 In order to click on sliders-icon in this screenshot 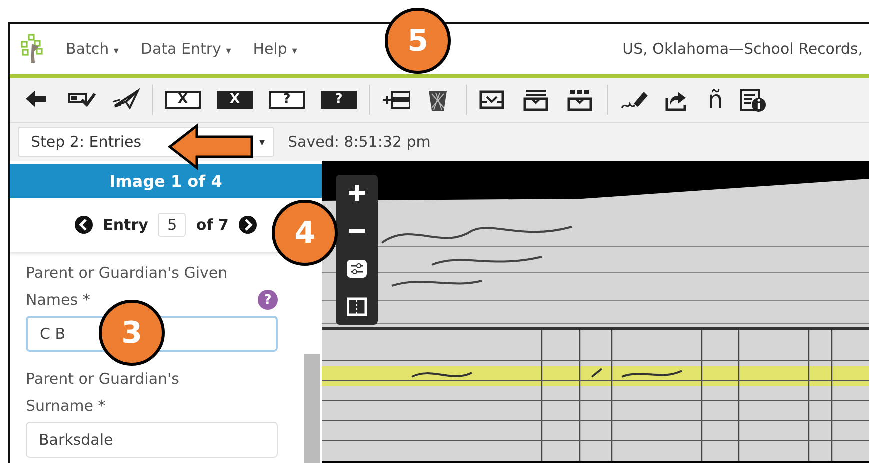, I will do `click(357, 269)`.